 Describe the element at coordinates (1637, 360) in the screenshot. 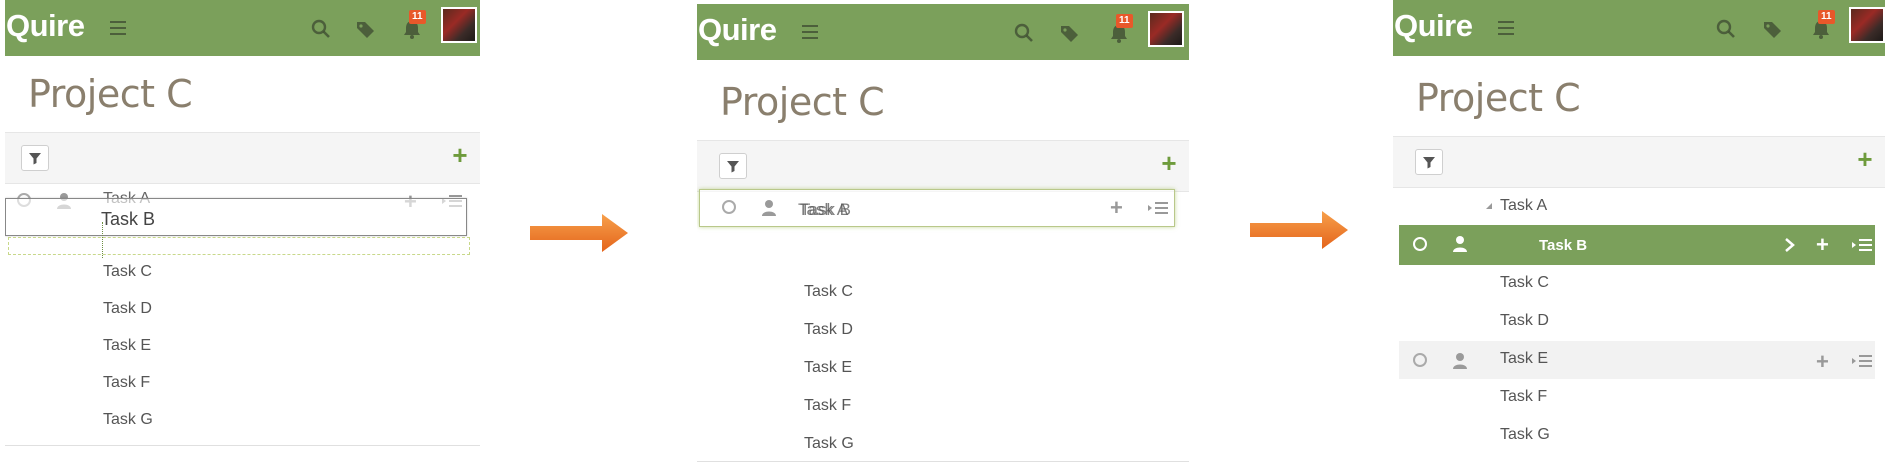

I see `task-row-hover: Task E +` at that location.